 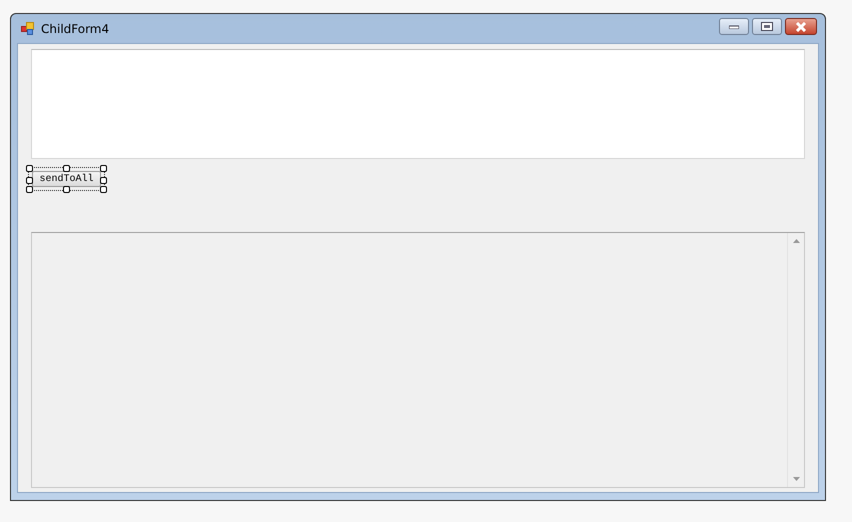 I want to click on minimize-button, so click(x=734, y=26).